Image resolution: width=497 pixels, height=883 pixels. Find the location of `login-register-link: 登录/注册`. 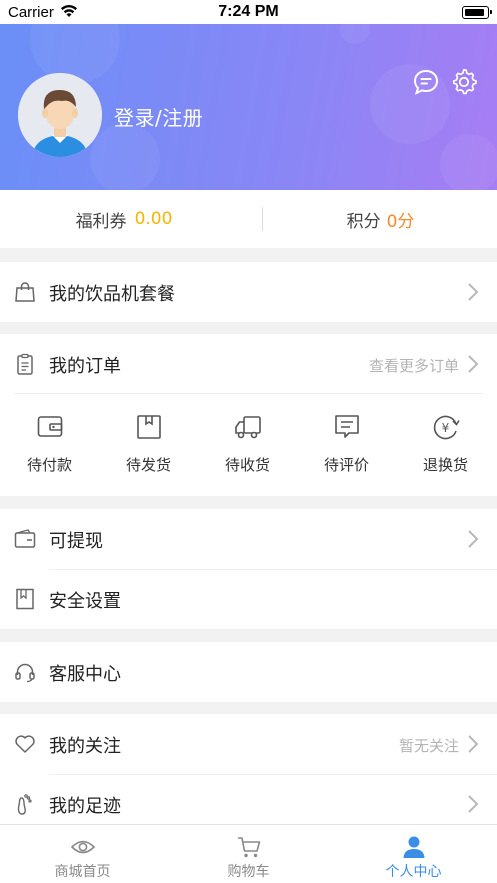

login-register-link: 登录/注册 is located at coordinates (158, 116).